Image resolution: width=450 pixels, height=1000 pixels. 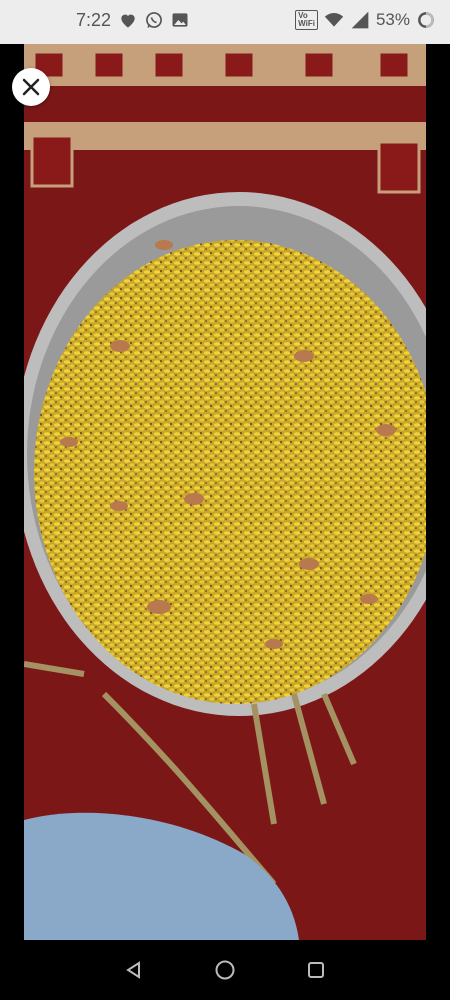 I want to click on system-icons: Vo WiFi 53%, so click(x=365, y=20).